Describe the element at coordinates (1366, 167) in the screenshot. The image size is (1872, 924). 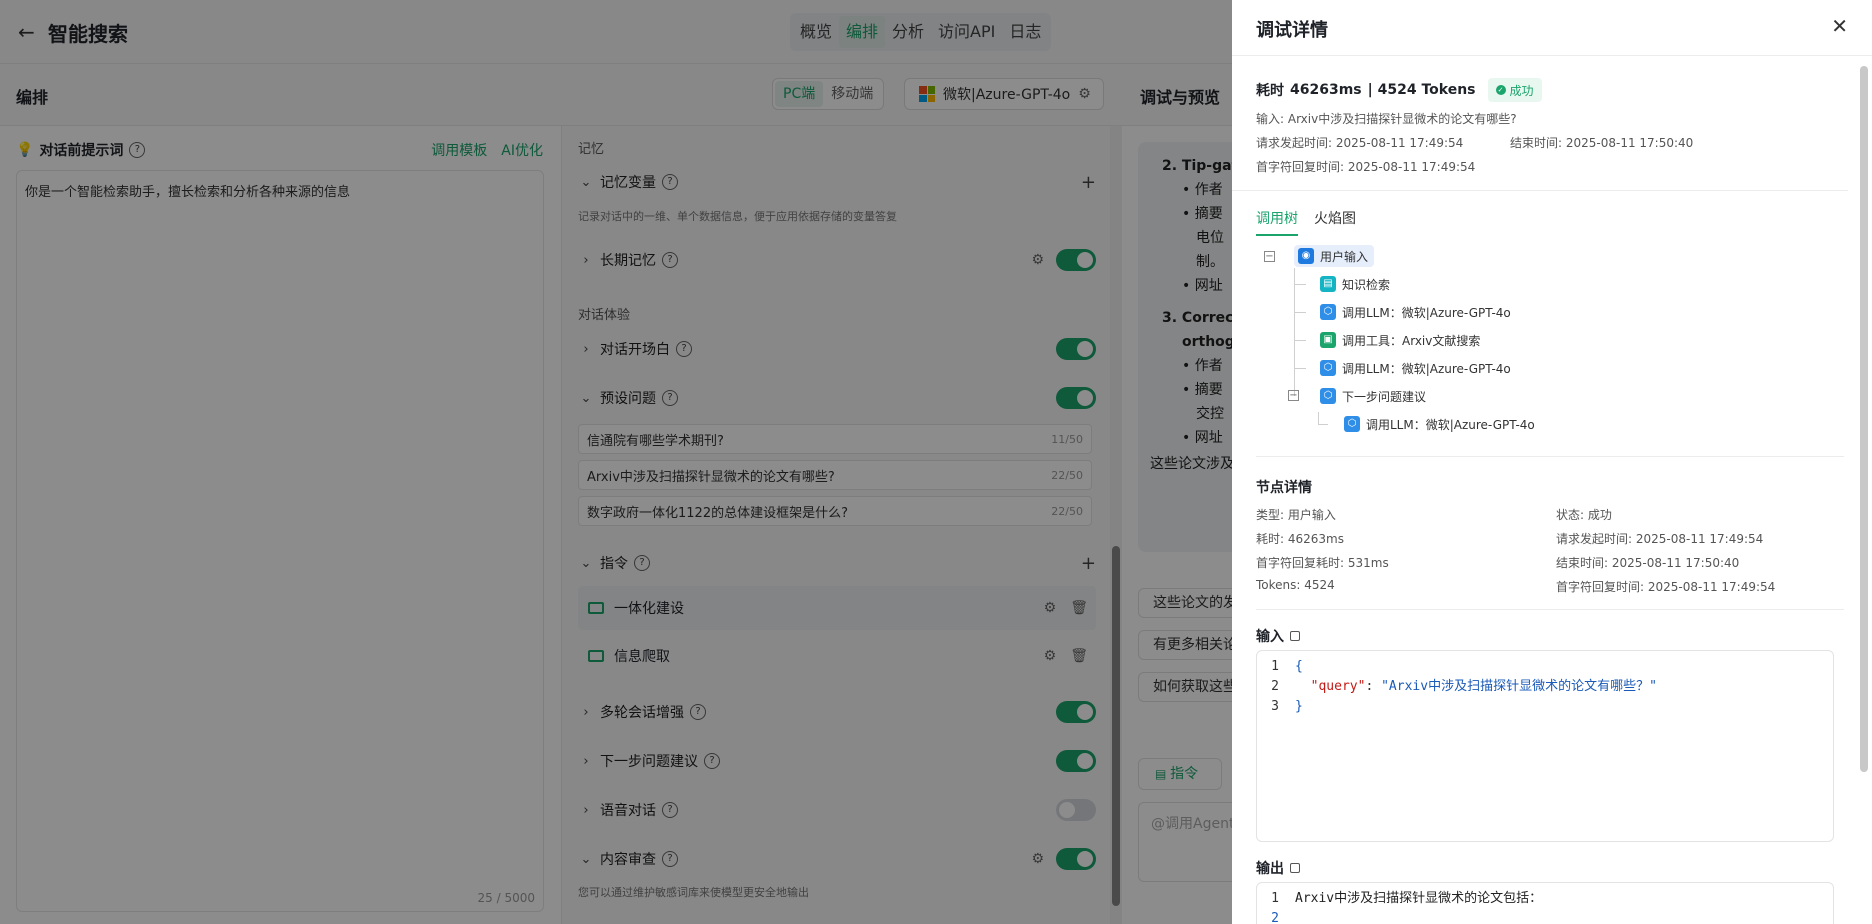
I see `first-char-time: 首字符回复时间: 2025-08-11 17:49:54` at that location.